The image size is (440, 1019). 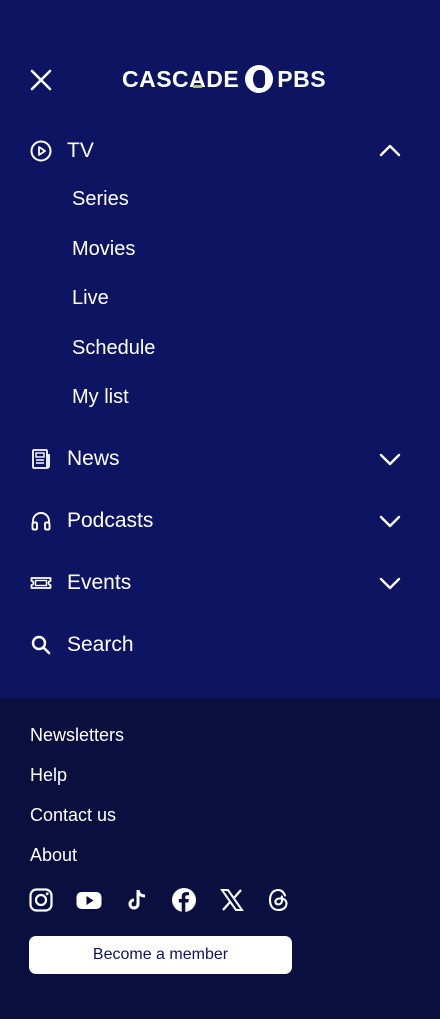 I want to click on logo-text-a: A, so click(x=198, y=78).